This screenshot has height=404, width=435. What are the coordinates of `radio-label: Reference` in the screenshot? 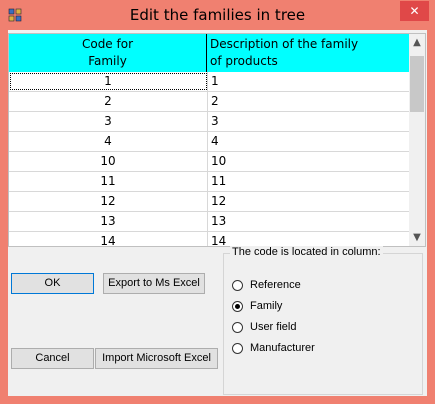 It's located at (275, 285).